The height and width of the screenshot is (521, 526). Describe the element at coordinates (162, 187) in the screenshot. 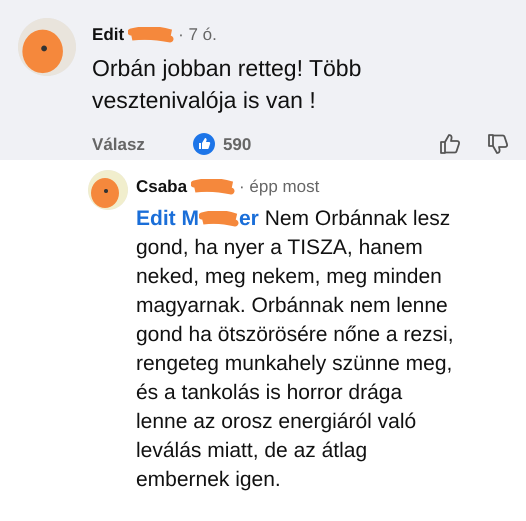

I see `author-name: Csaba` at that location.